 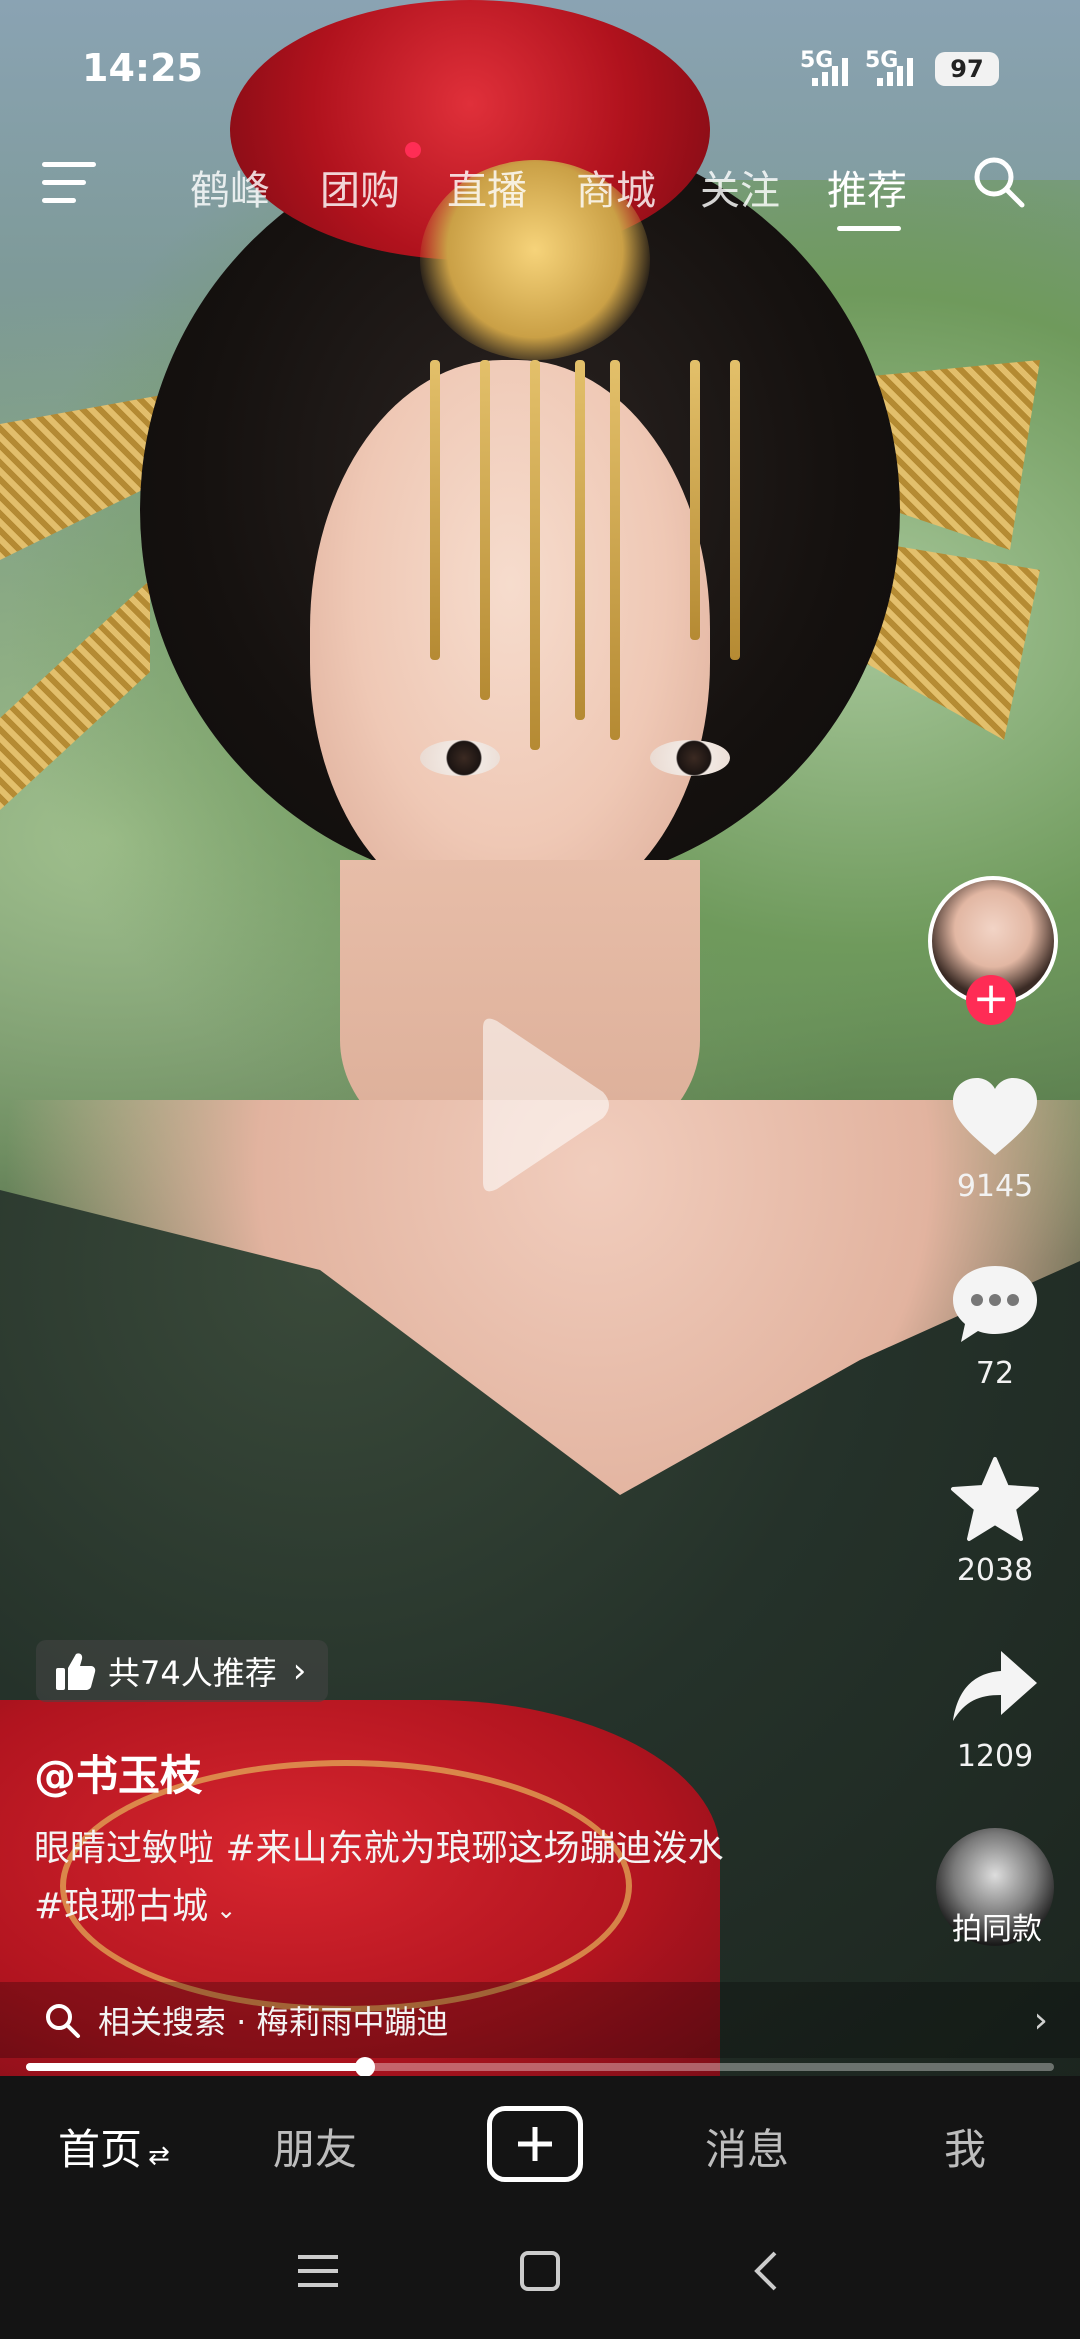 I want to click on recommend-pill: 共74人推荐 ›, so click(x=182, y=1671).